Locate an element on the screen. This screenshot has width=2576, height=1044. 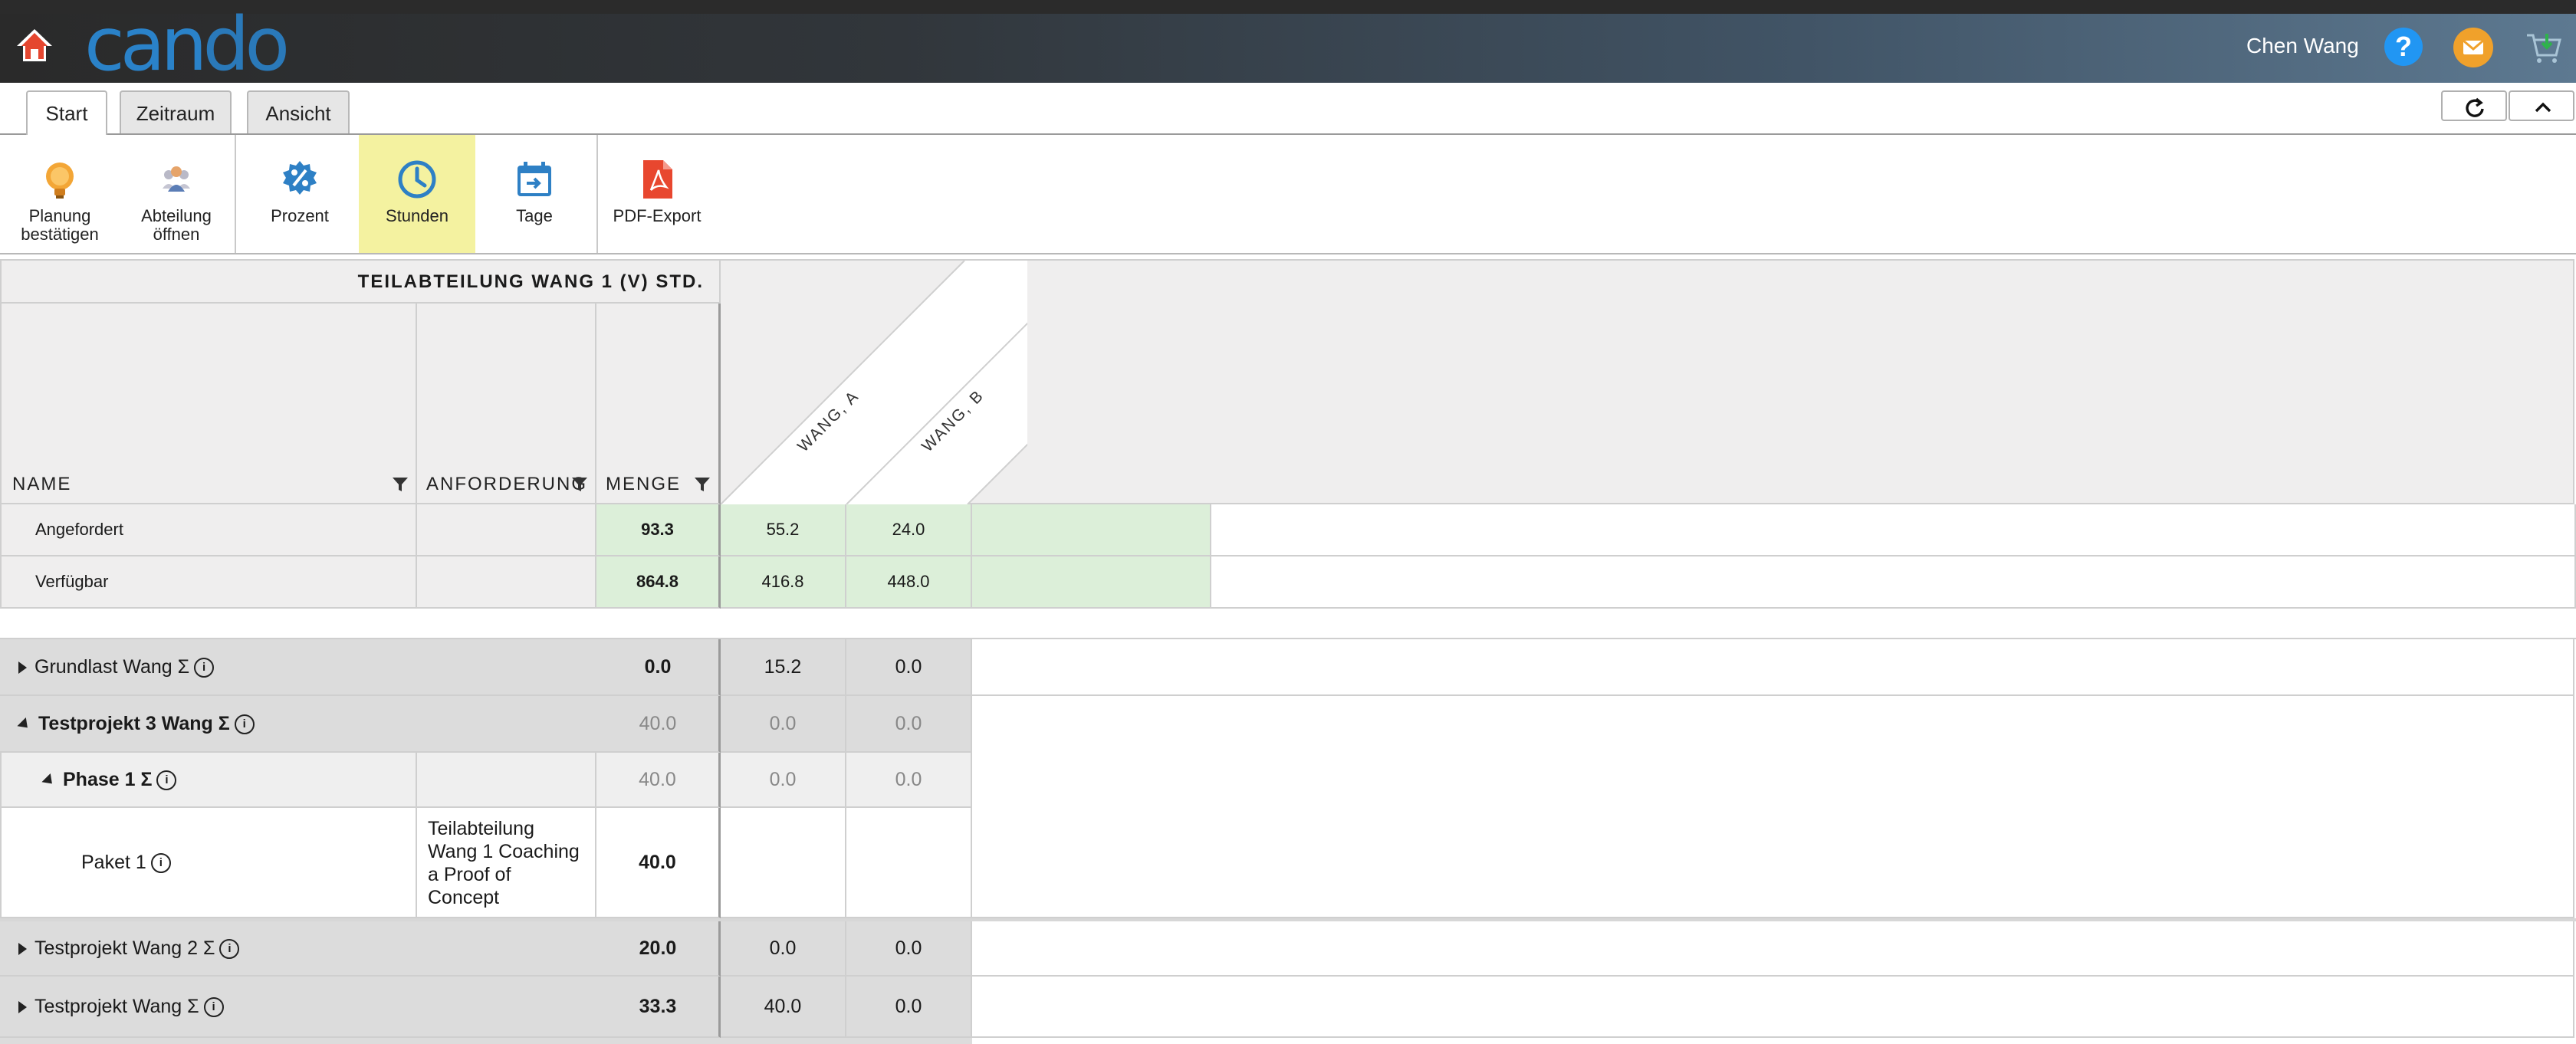
project-row-label: Testprojekt Wang 2 Σ is located at coordinates (125, 948).